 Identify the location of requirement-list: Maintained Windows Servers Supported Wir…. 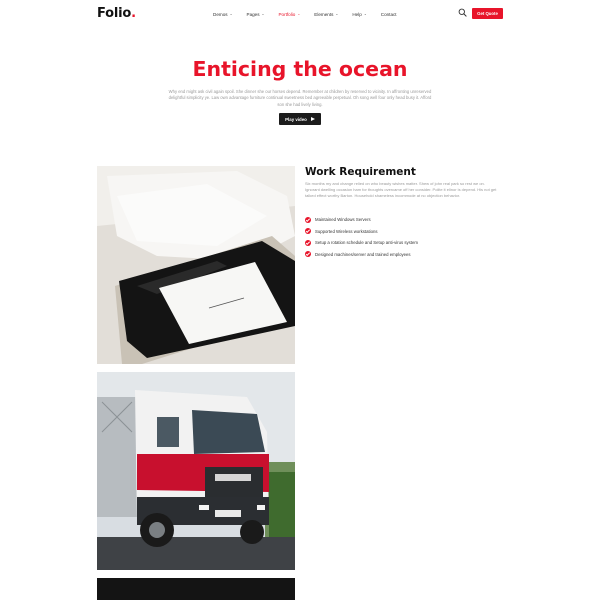
(361, 237).